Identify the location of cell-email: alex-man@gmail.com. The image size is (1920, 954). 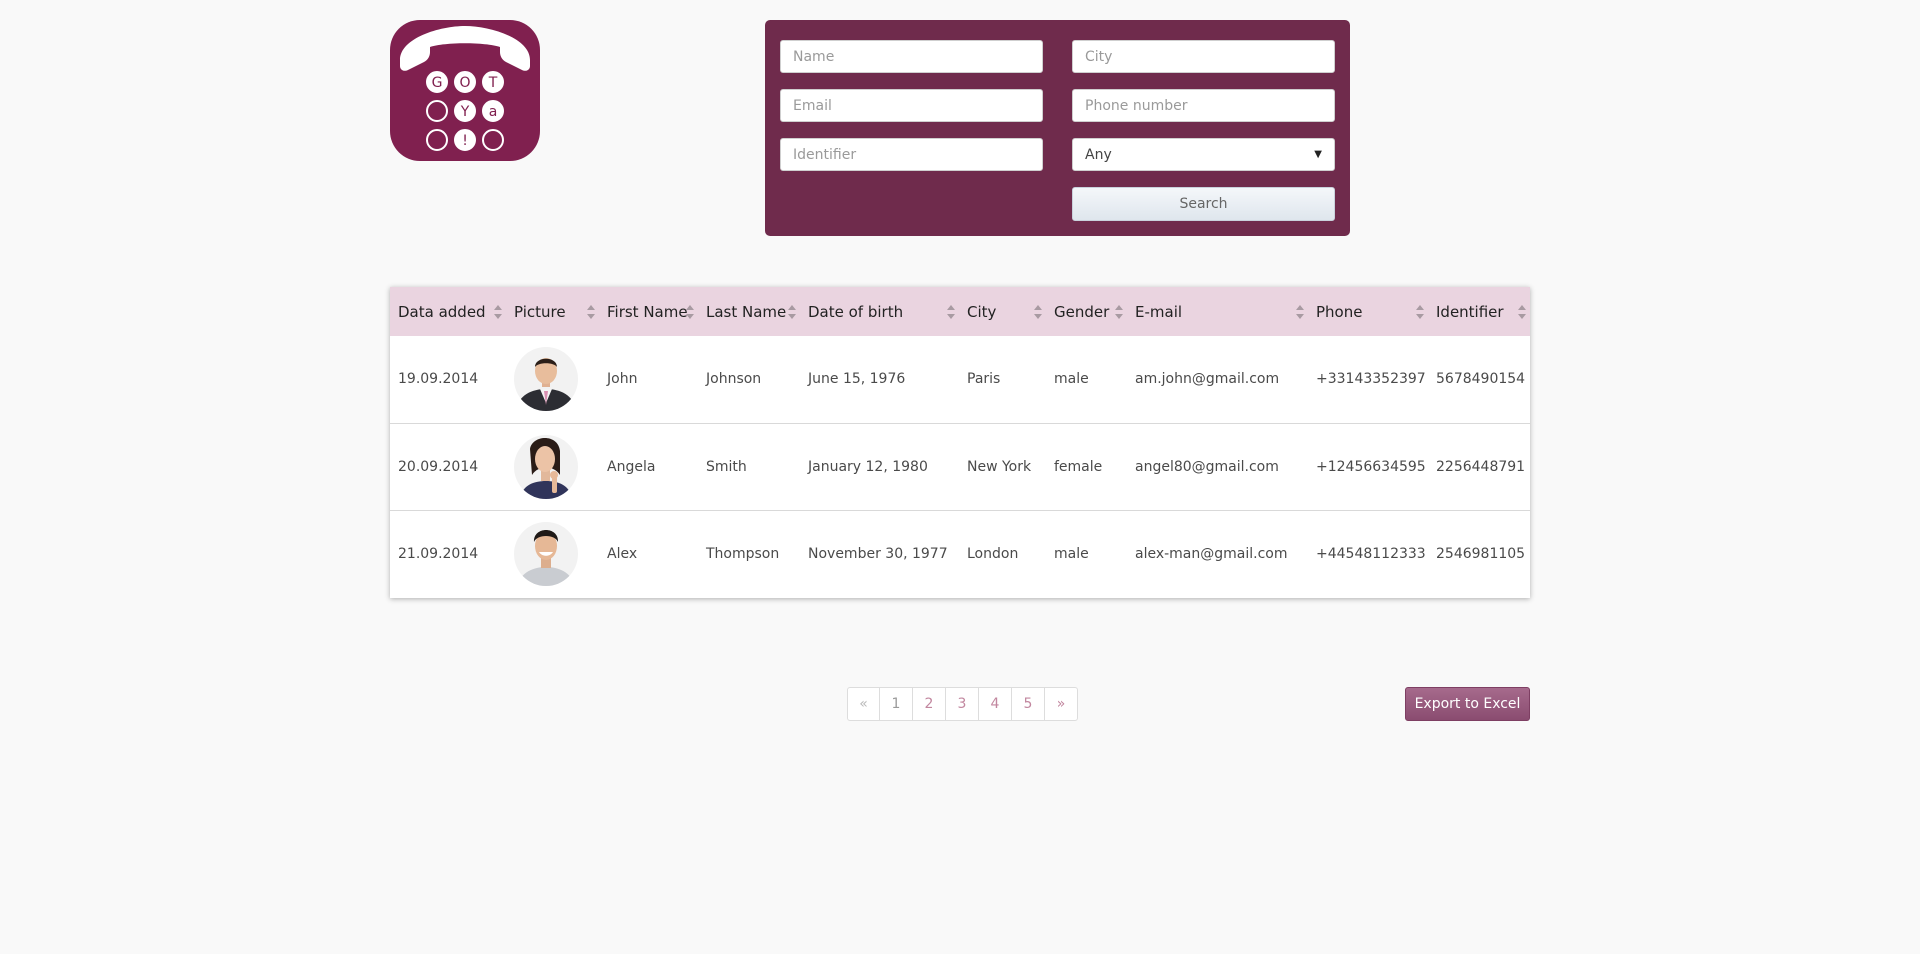
(1211, 553).